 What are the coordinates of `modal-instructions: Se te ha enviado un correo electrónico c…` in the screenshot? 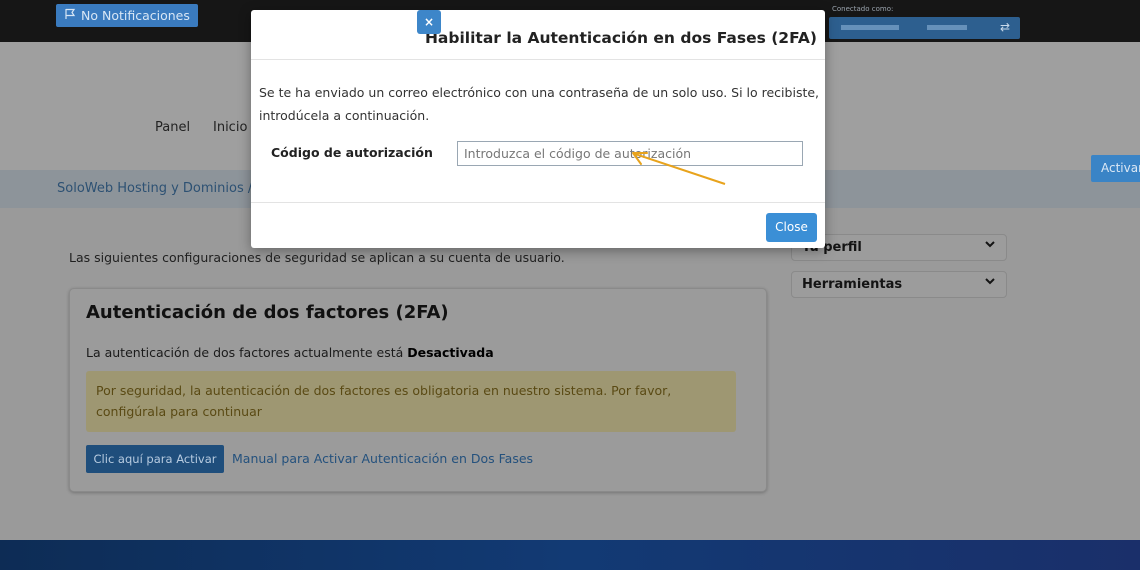 It's located at (539, 104).